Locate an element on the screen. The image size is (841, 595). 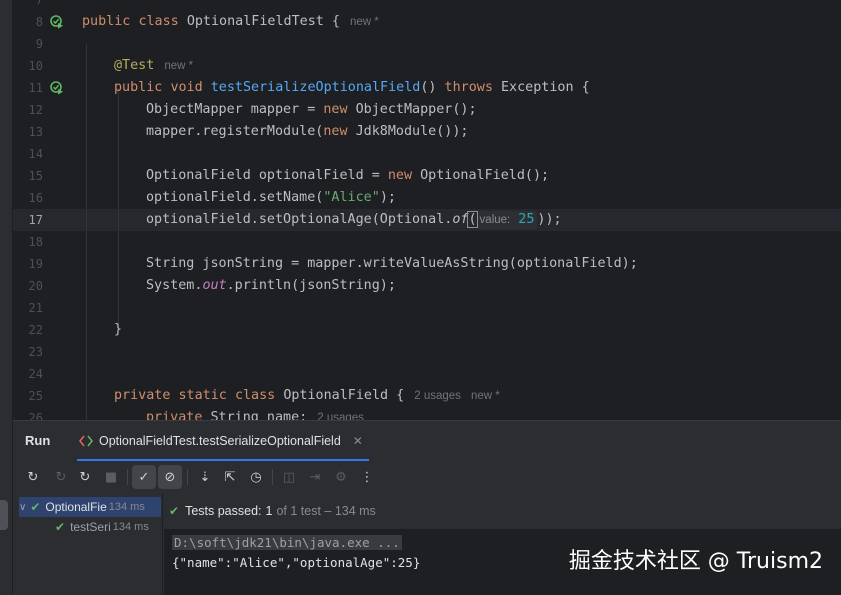
chevron-down-icon: ∨ is located at coordinates (22, 507).